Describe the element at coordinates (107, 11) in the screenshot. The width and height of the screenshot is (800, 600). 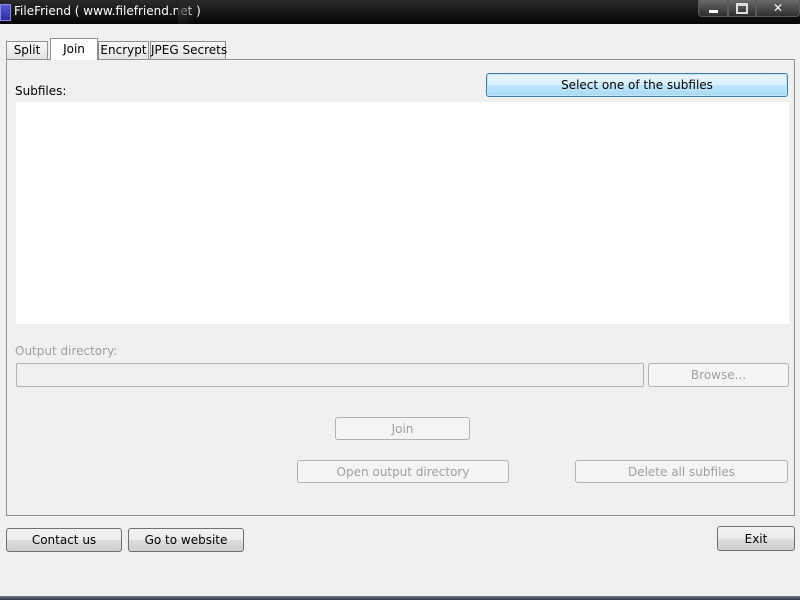
I see `window-title: FileFriend ( www.filefriend.net )` at that location.